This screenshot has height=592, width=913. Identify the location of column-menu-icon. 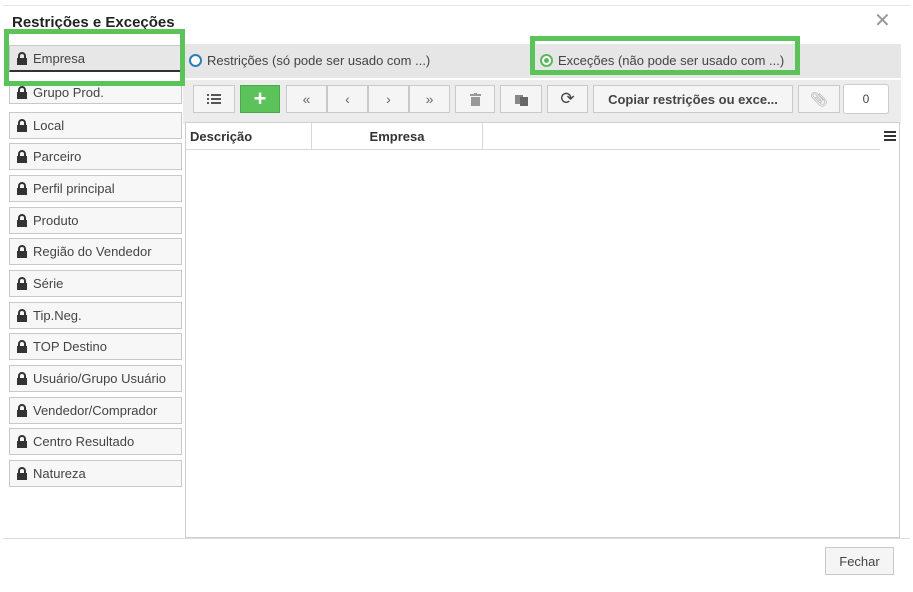
(890, 137).